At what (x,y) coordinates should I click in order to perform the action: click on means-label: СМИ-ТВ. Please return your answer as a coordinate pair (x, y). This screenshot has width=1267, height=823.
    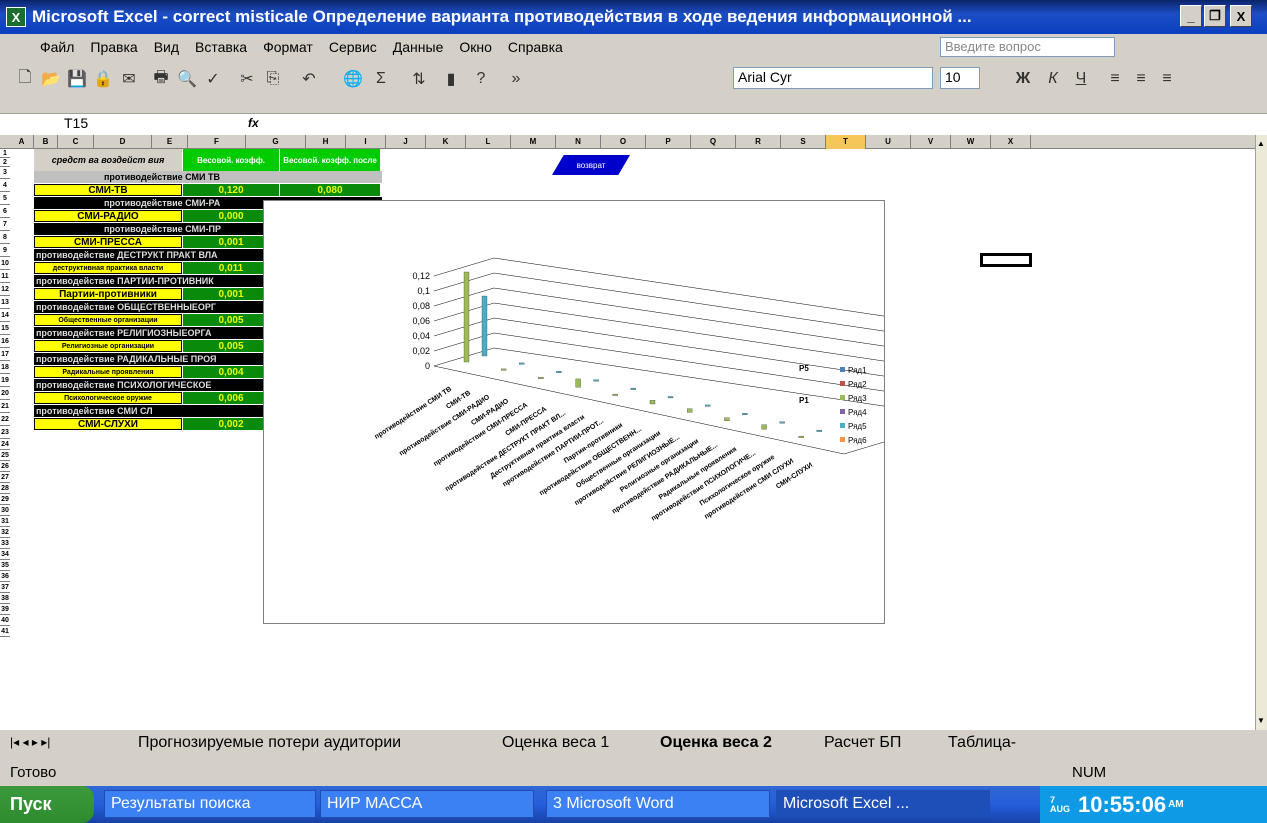
    Looking at the image, I should click on (108, 190).